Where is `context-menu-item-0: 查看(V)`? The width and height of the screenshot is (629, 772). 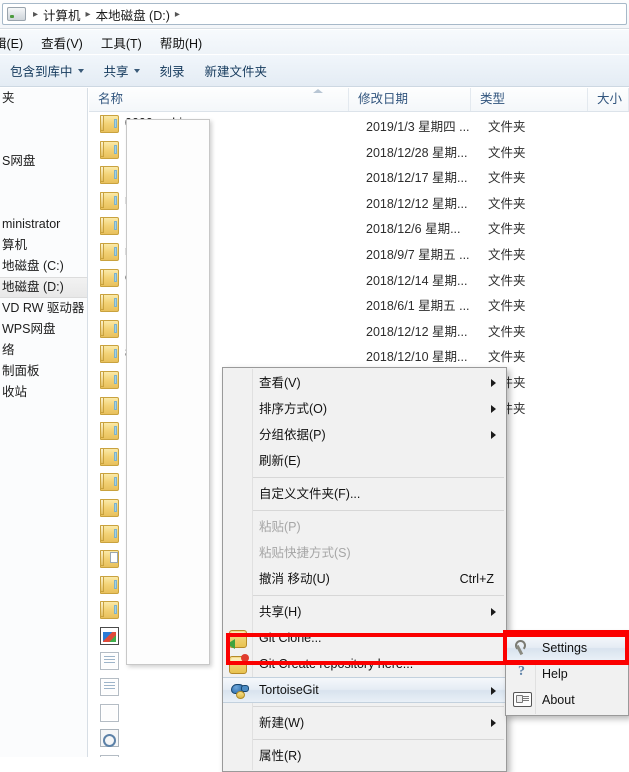 context-menu-item-0: 查看(V) is located at coordinates (364, 383).